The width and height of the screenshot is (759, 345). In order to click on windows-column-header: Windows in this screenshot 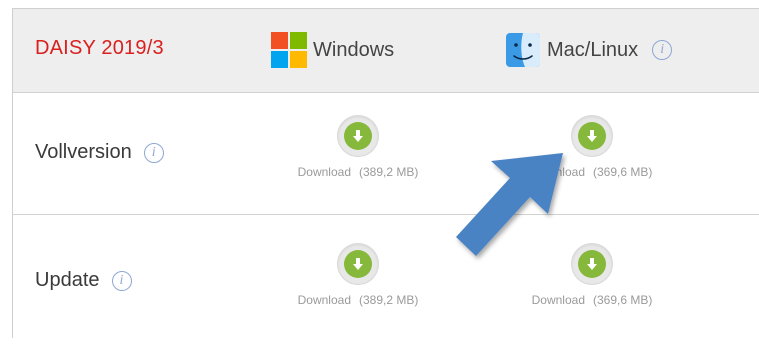, I will do `click(332, 50)`.